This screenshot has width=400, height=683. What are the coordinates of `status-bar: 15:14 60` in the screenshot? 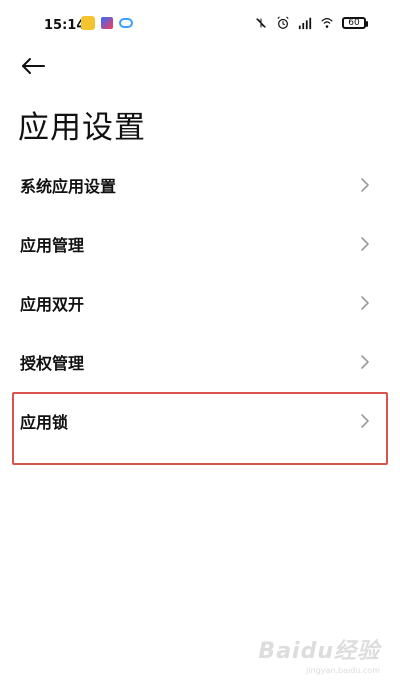 It's located at (200, 23).